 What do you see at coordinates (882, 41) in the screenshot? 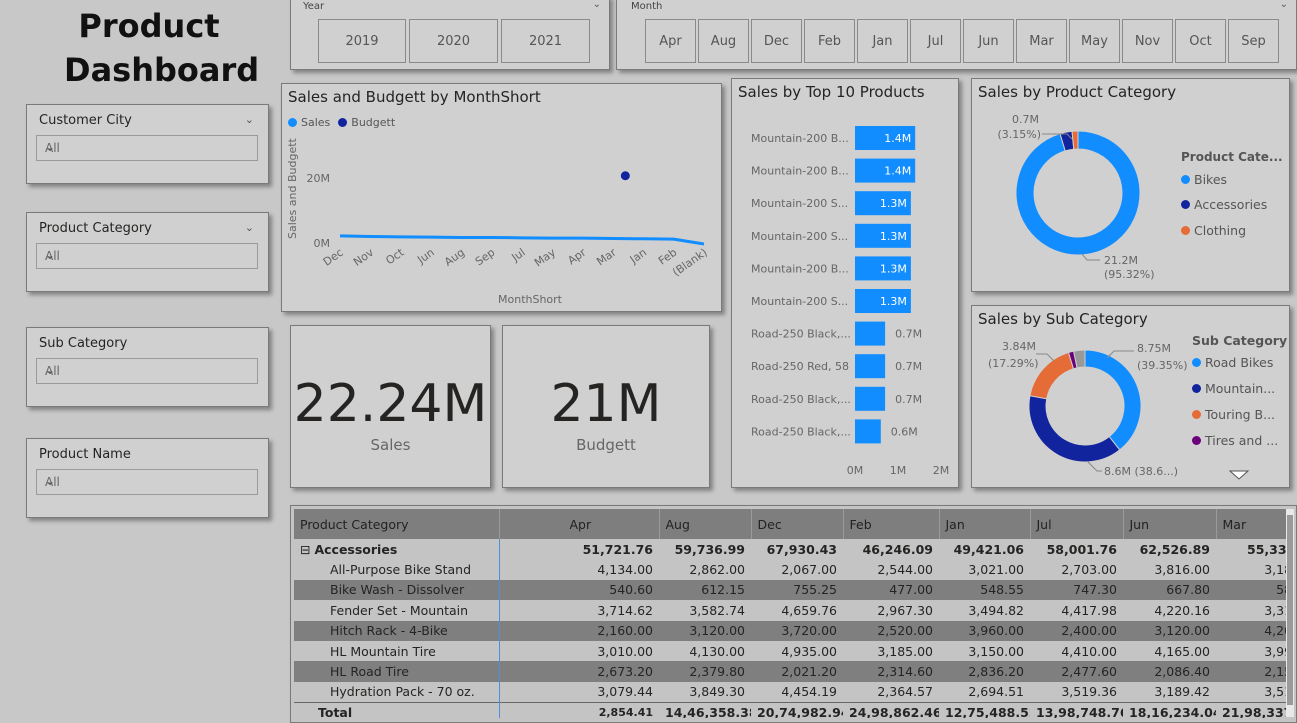
I see `month-button: Jan` at bounding box center [882, 41].